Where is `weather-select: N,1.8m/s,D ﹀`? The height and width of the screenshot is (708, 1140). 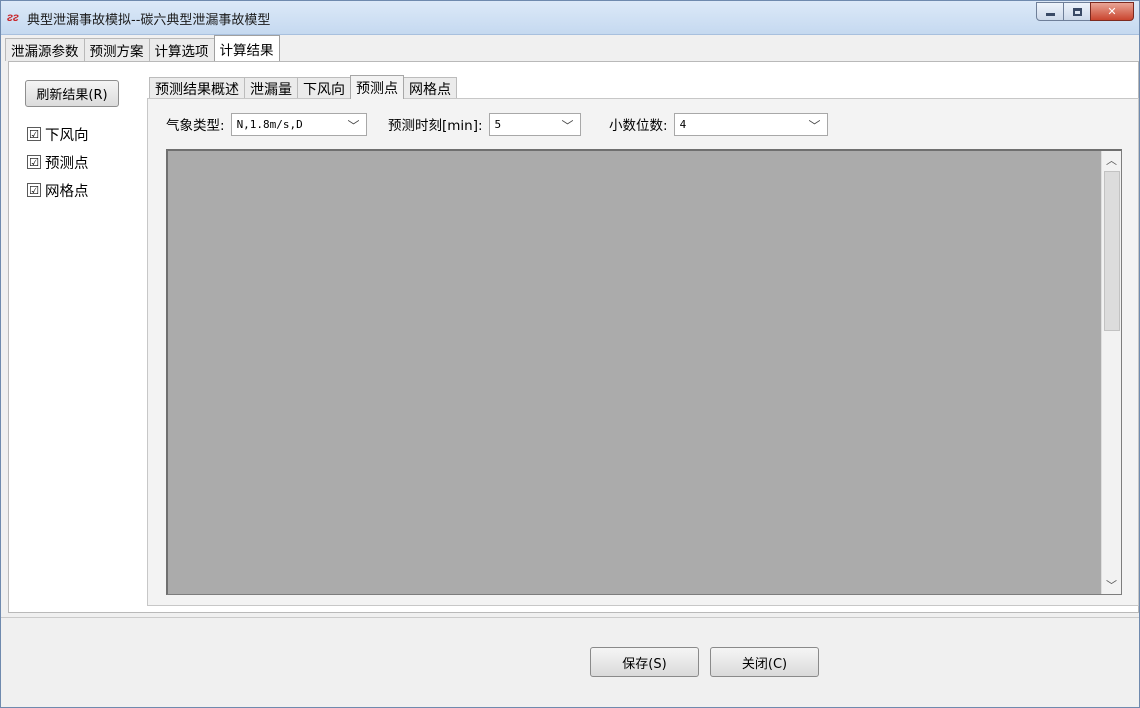
weather-select: N,1.8m/s,D ﹀ is located at coordinates (298, 124).